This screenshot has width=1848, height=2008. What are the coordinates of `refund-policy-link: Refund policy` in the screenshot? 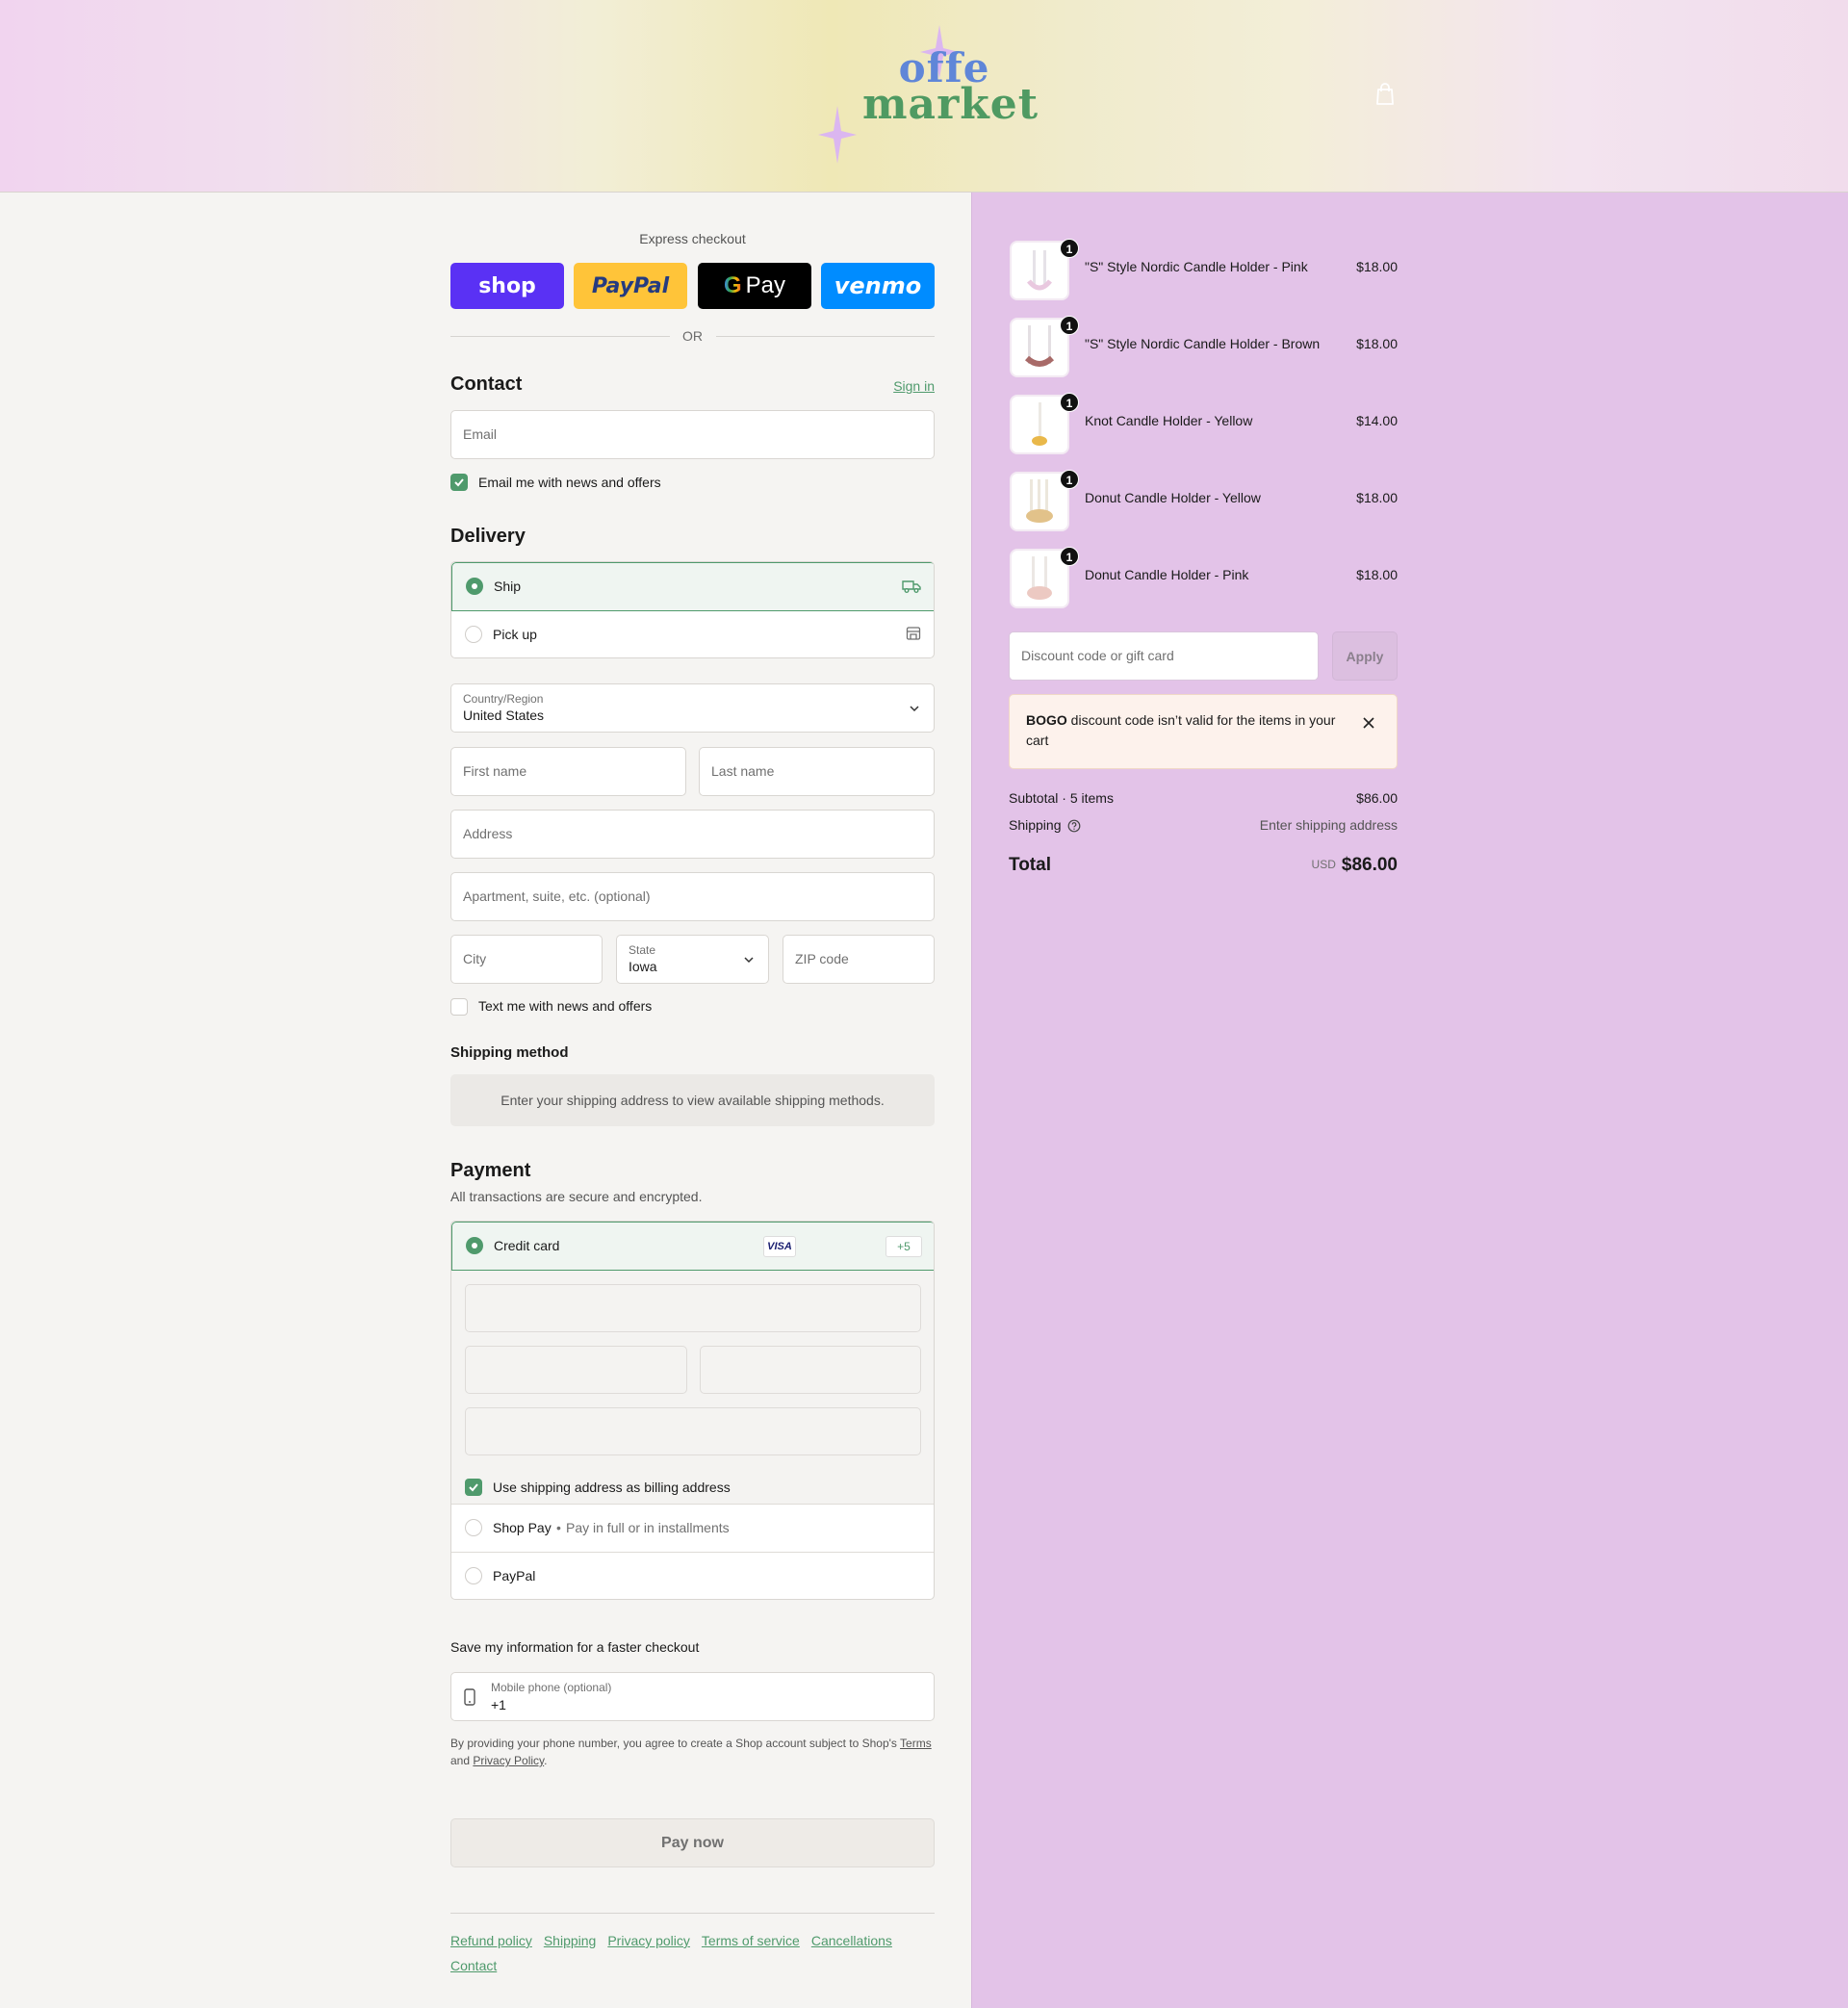 It's located at (491, 1940).